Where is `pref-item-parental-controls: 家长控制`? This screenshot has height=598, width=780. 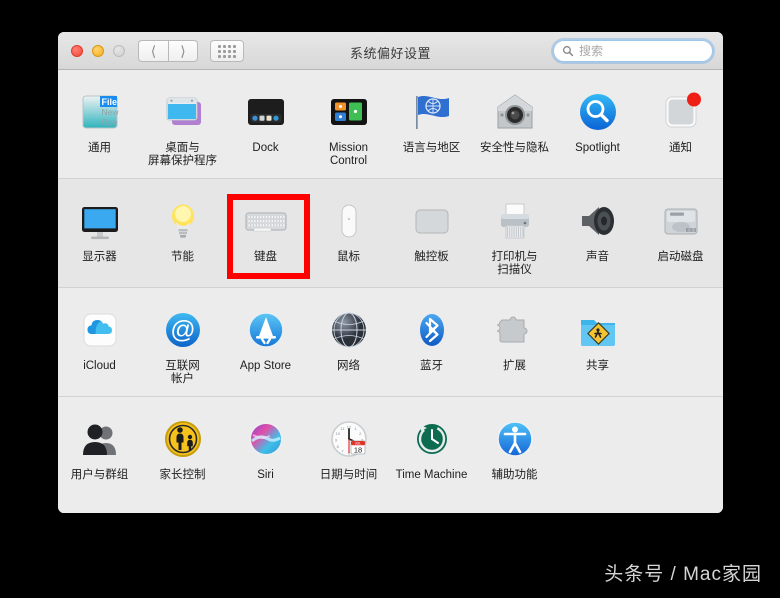
pref-item-parental-controls: 家长控制 is located at coordinates (182, 445).